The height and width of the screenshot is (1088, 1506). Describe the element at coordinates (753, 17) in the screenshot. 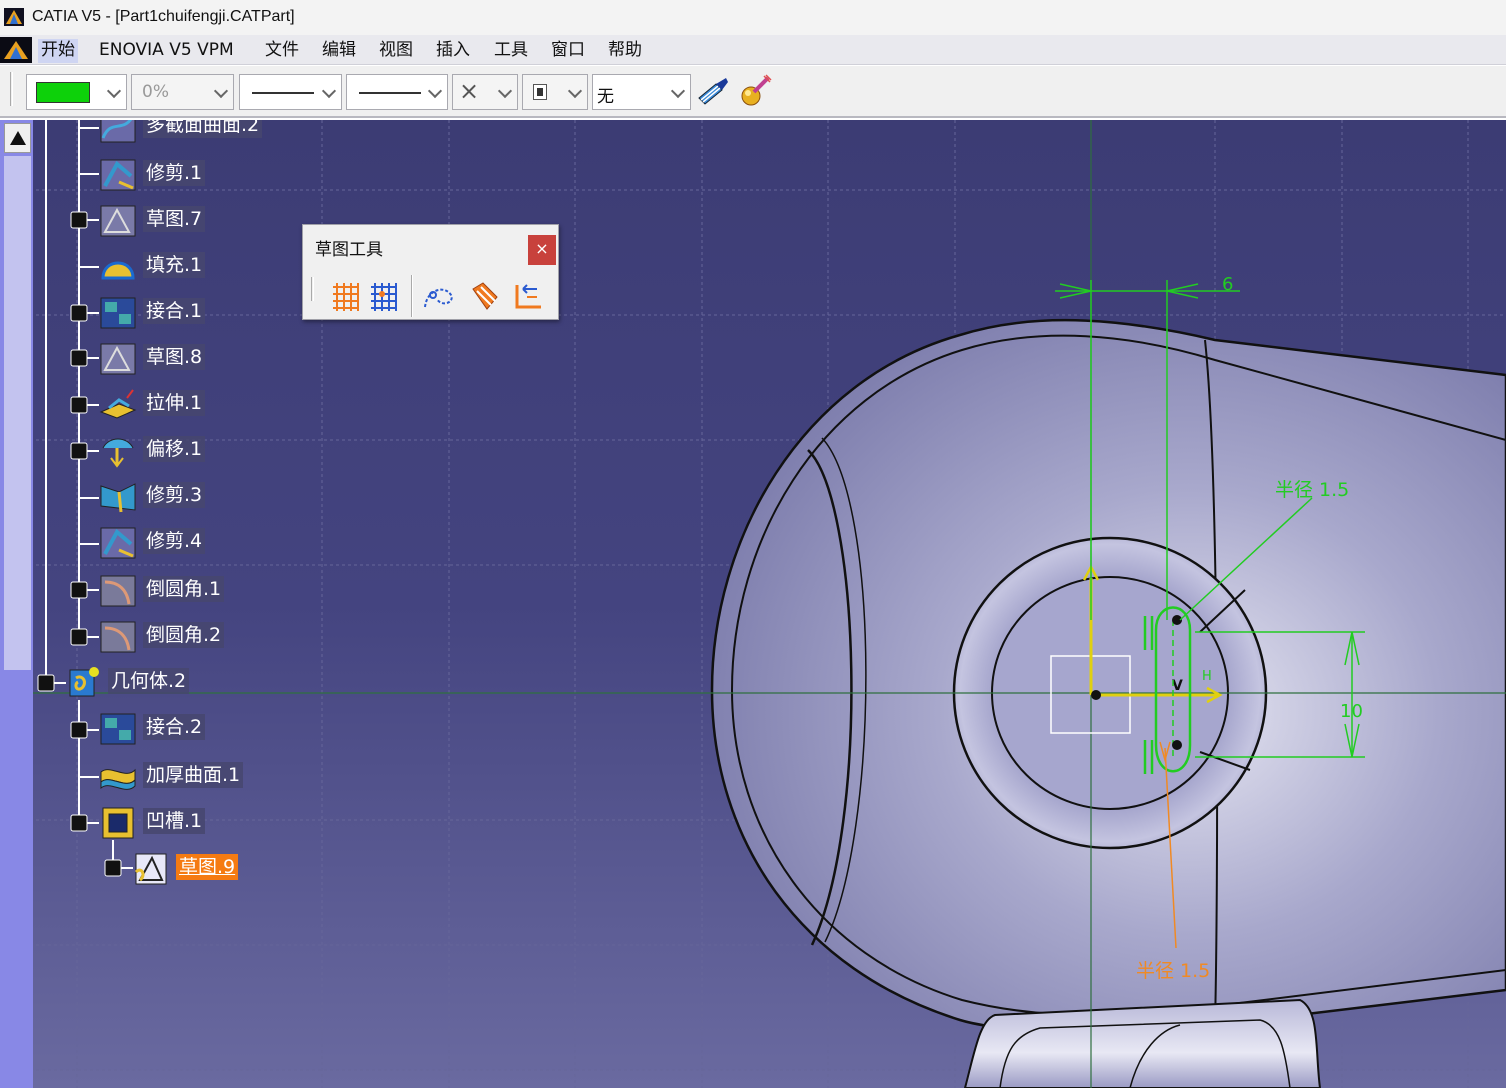

I see `title-bar: CATIA V5 - [Part1chuifengji.CATPart]` at that location.